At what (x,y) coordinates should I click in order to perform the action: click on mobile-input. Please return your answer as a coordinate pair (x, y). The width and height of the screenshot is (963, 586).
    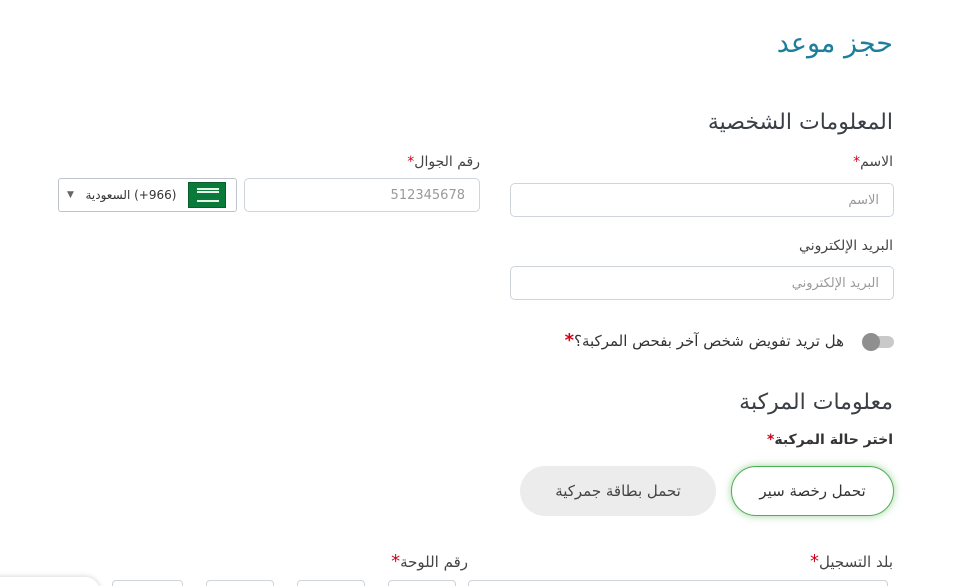
    Looking at the image, I should click on (362, 195).